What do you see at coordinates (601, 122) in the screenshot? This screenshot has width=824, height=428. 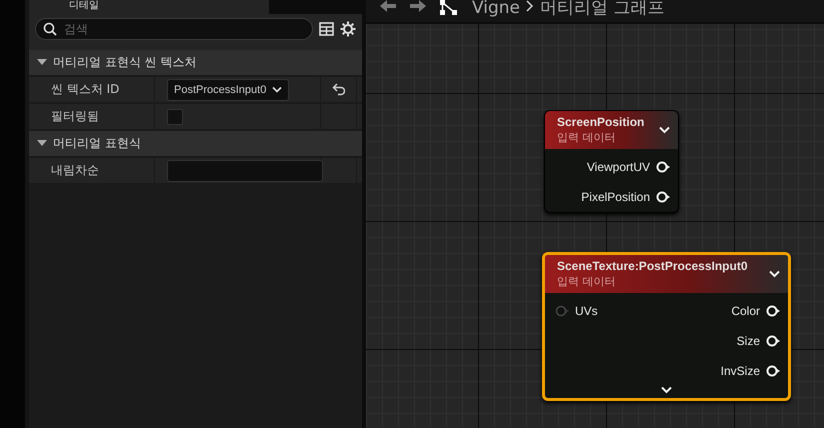 I see `node-title: ScreenPosition` at bounding box center [601, 122].